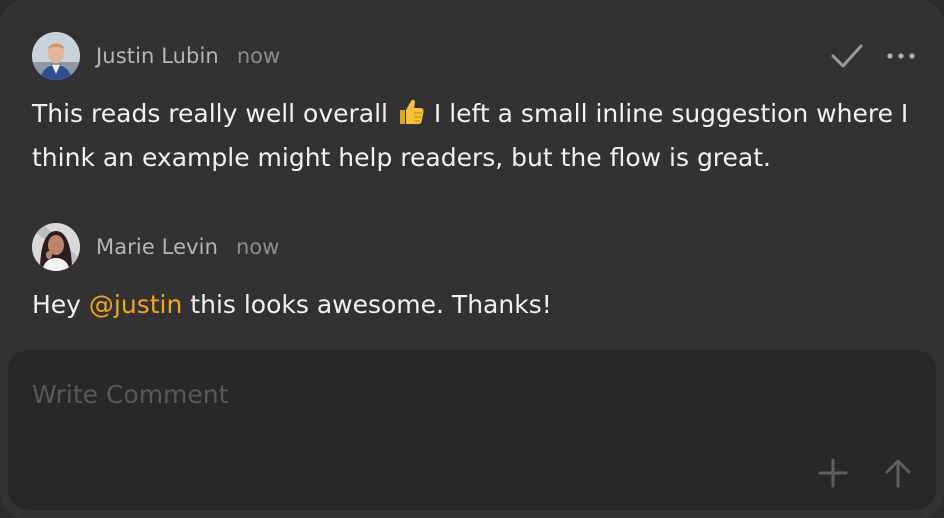 This screenshot has width=944, height=518. I want to click on comment-input, so click(472, 394).